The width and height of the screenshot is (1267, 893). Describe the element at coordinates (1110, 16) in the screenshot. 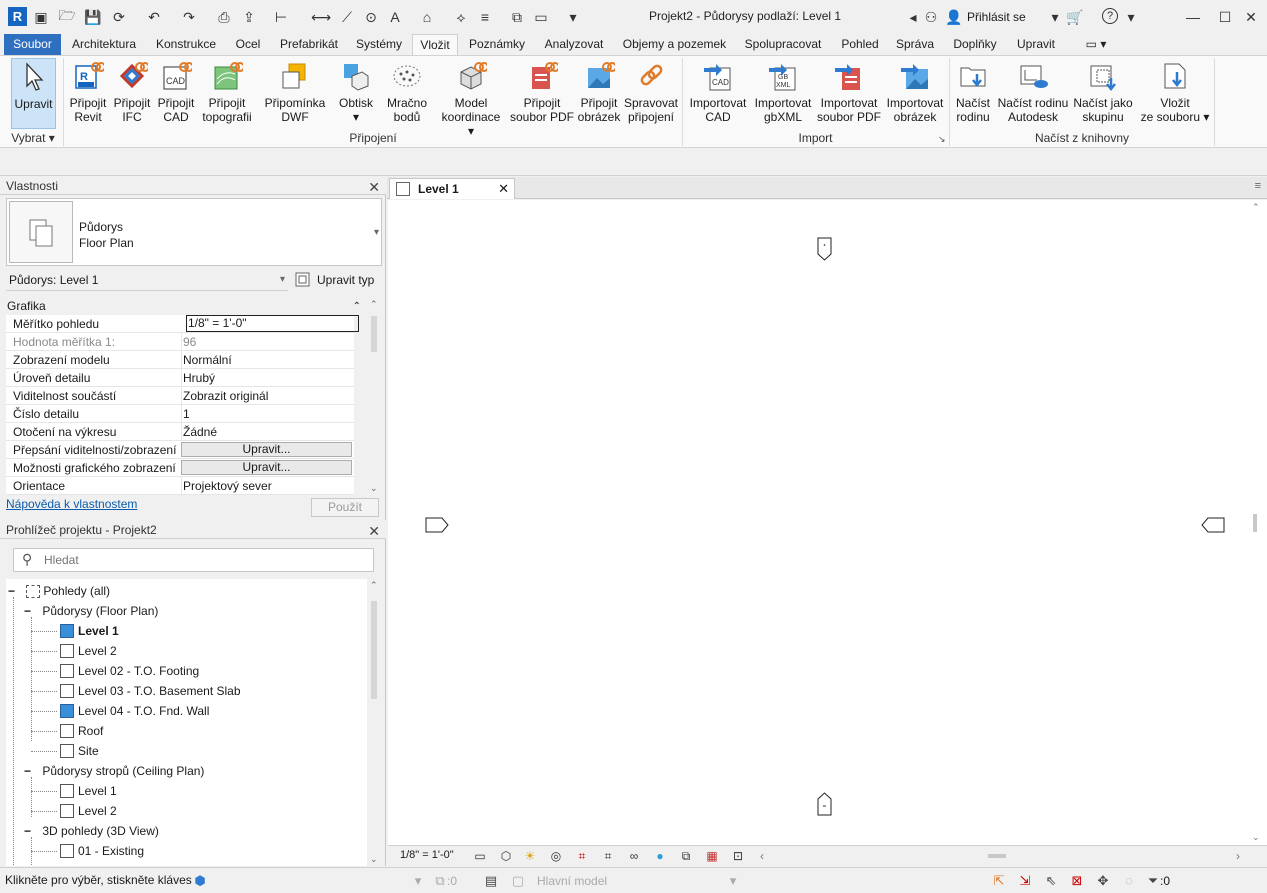

I see `help-icon: ?` at that location.